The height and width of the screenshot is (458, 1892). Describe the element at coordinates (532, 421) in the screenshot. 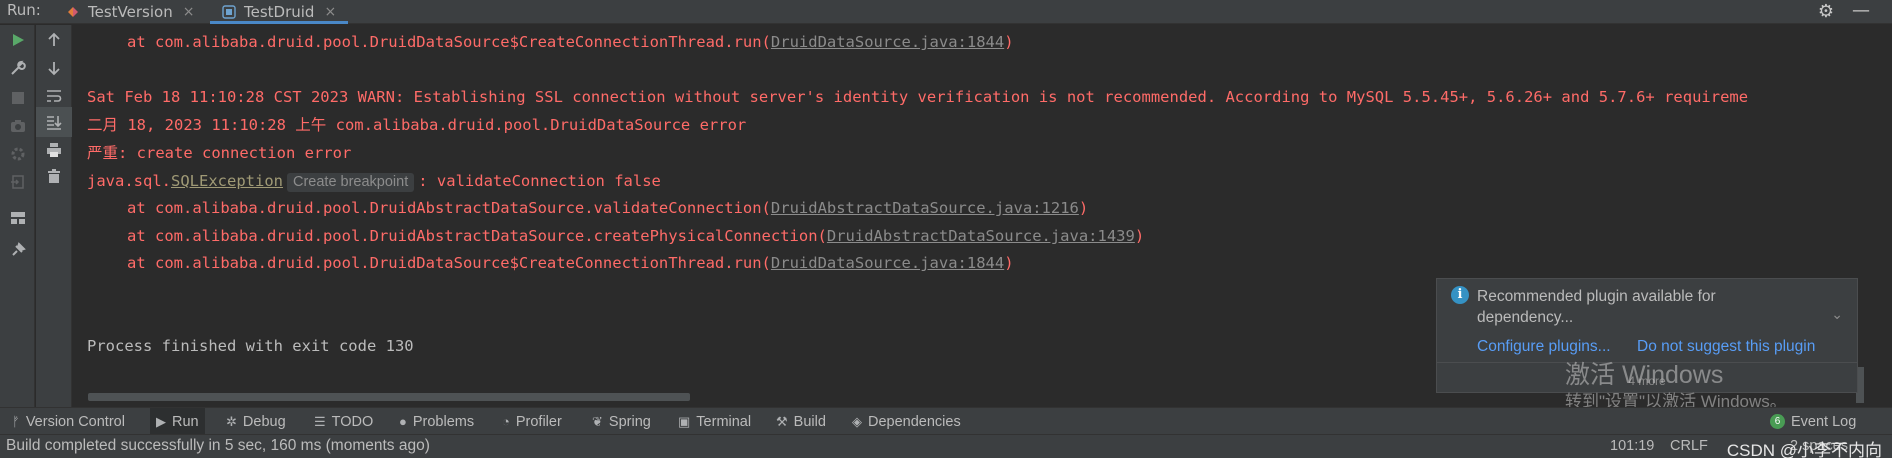

I see `tool-profiler: ◔ Profiler` at that location.